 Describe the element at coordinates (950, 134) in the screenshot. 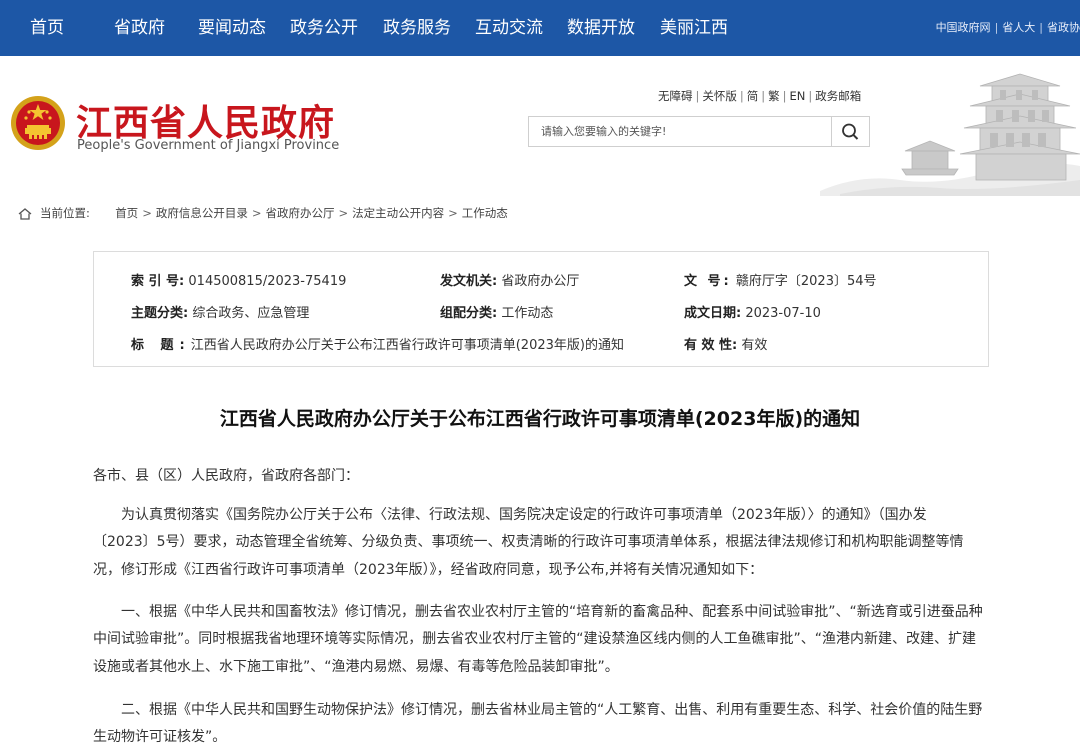

I see `pavilion-illustration` at that location.